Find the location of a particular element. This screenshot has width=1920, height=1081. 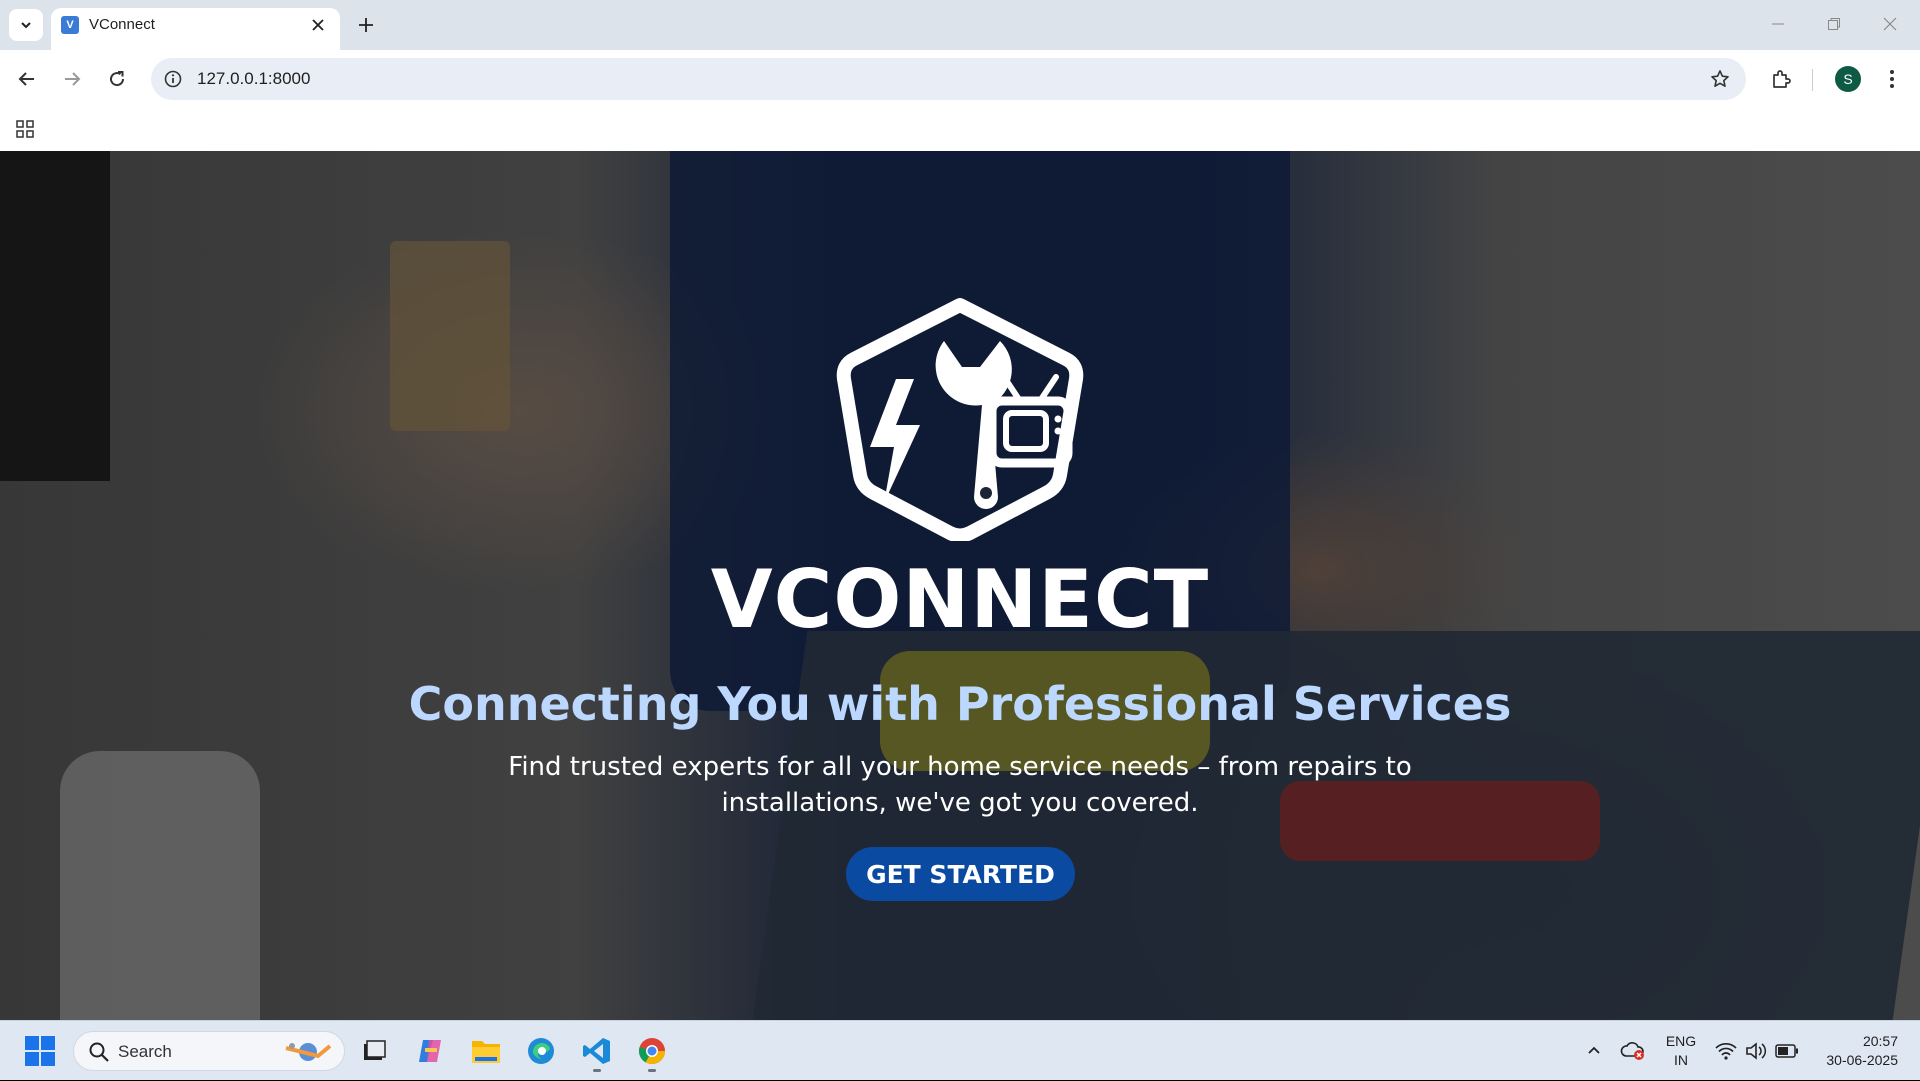

show-hidden-icons-button is located at coordinates (1594, 1051).